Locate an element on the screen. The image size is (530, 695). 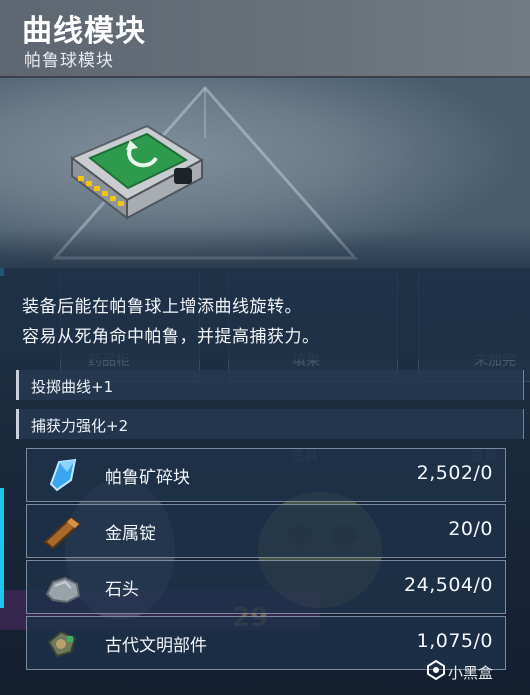
material-name: 石头 is located at coordinates (122, 590).